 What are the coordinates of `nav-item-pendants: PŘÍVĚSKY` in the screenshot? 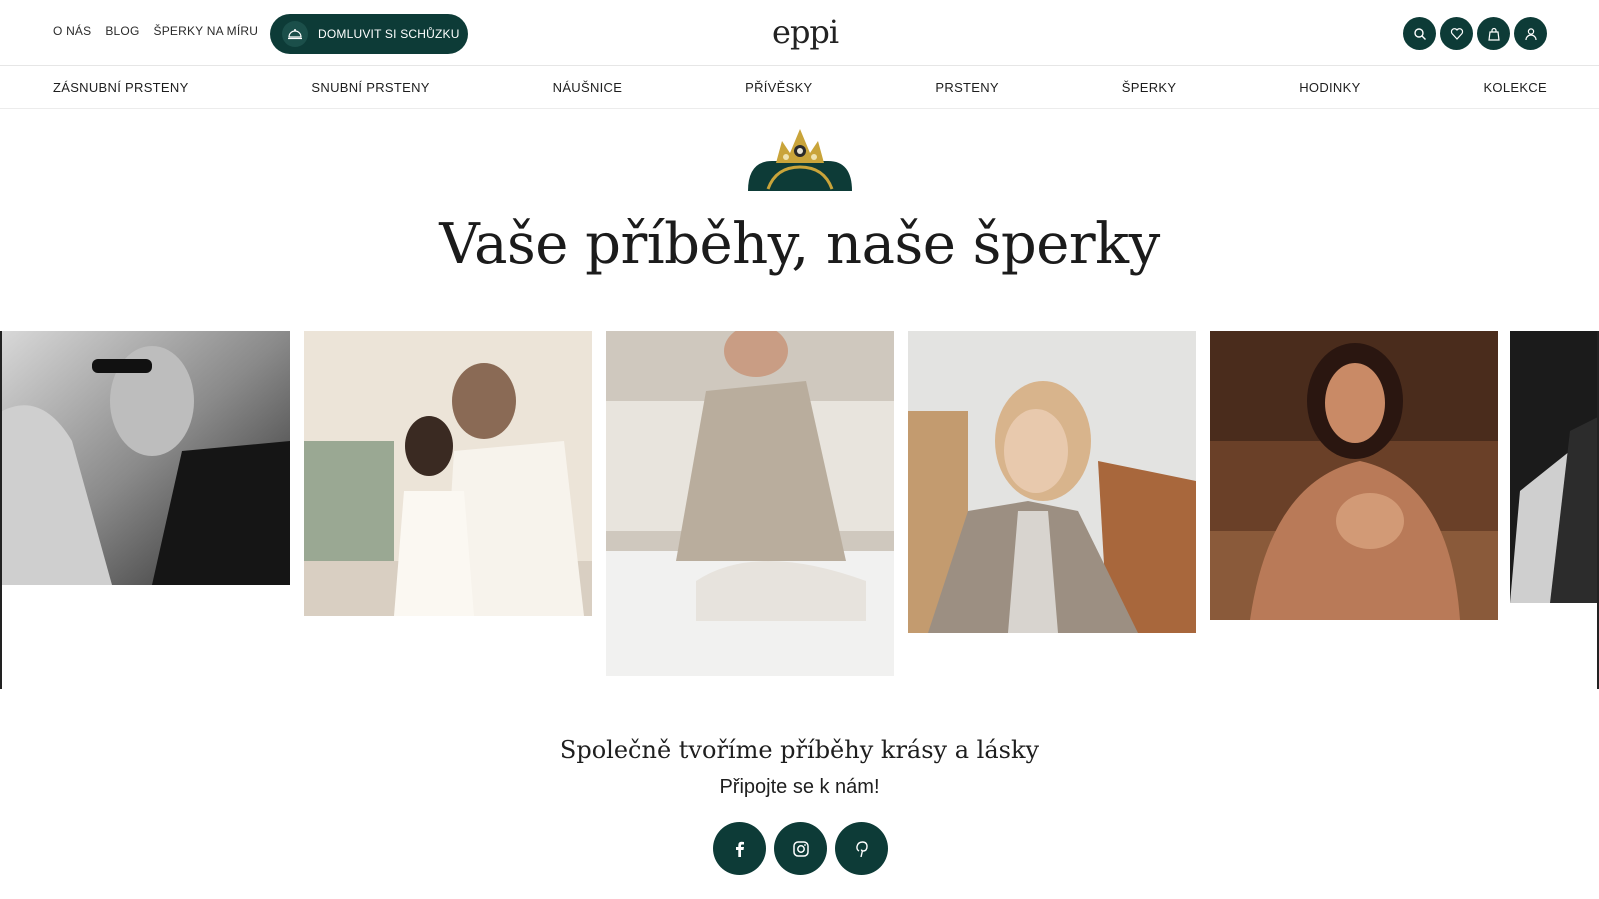 It's located at (778, 87).